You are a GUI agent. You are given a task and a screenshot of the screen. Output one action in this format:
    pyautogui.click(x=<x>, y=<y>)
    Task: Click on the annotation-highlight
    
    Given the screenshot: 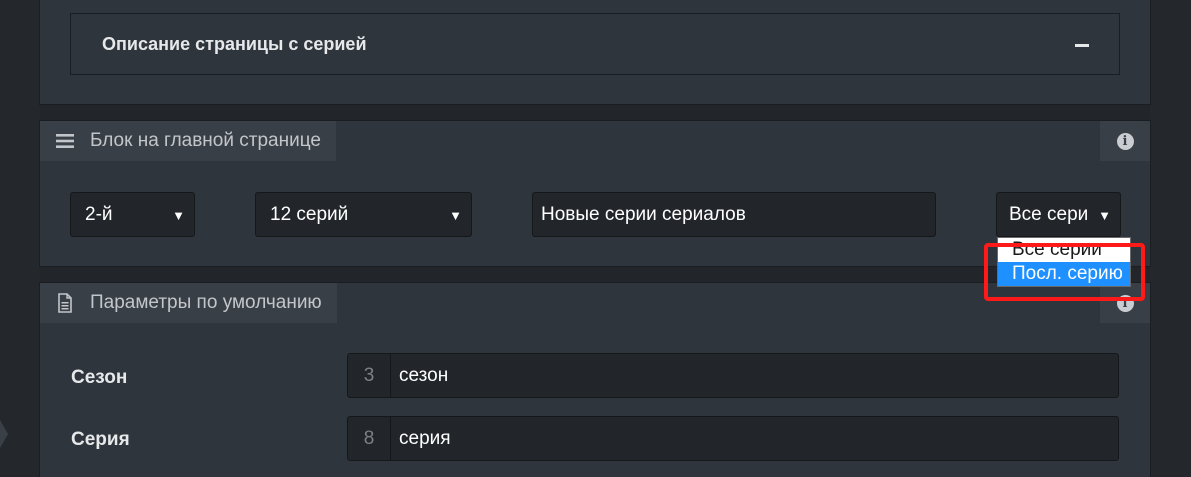 What is the action you would take?
    pyautogui.click(x=1064, y=272)
    